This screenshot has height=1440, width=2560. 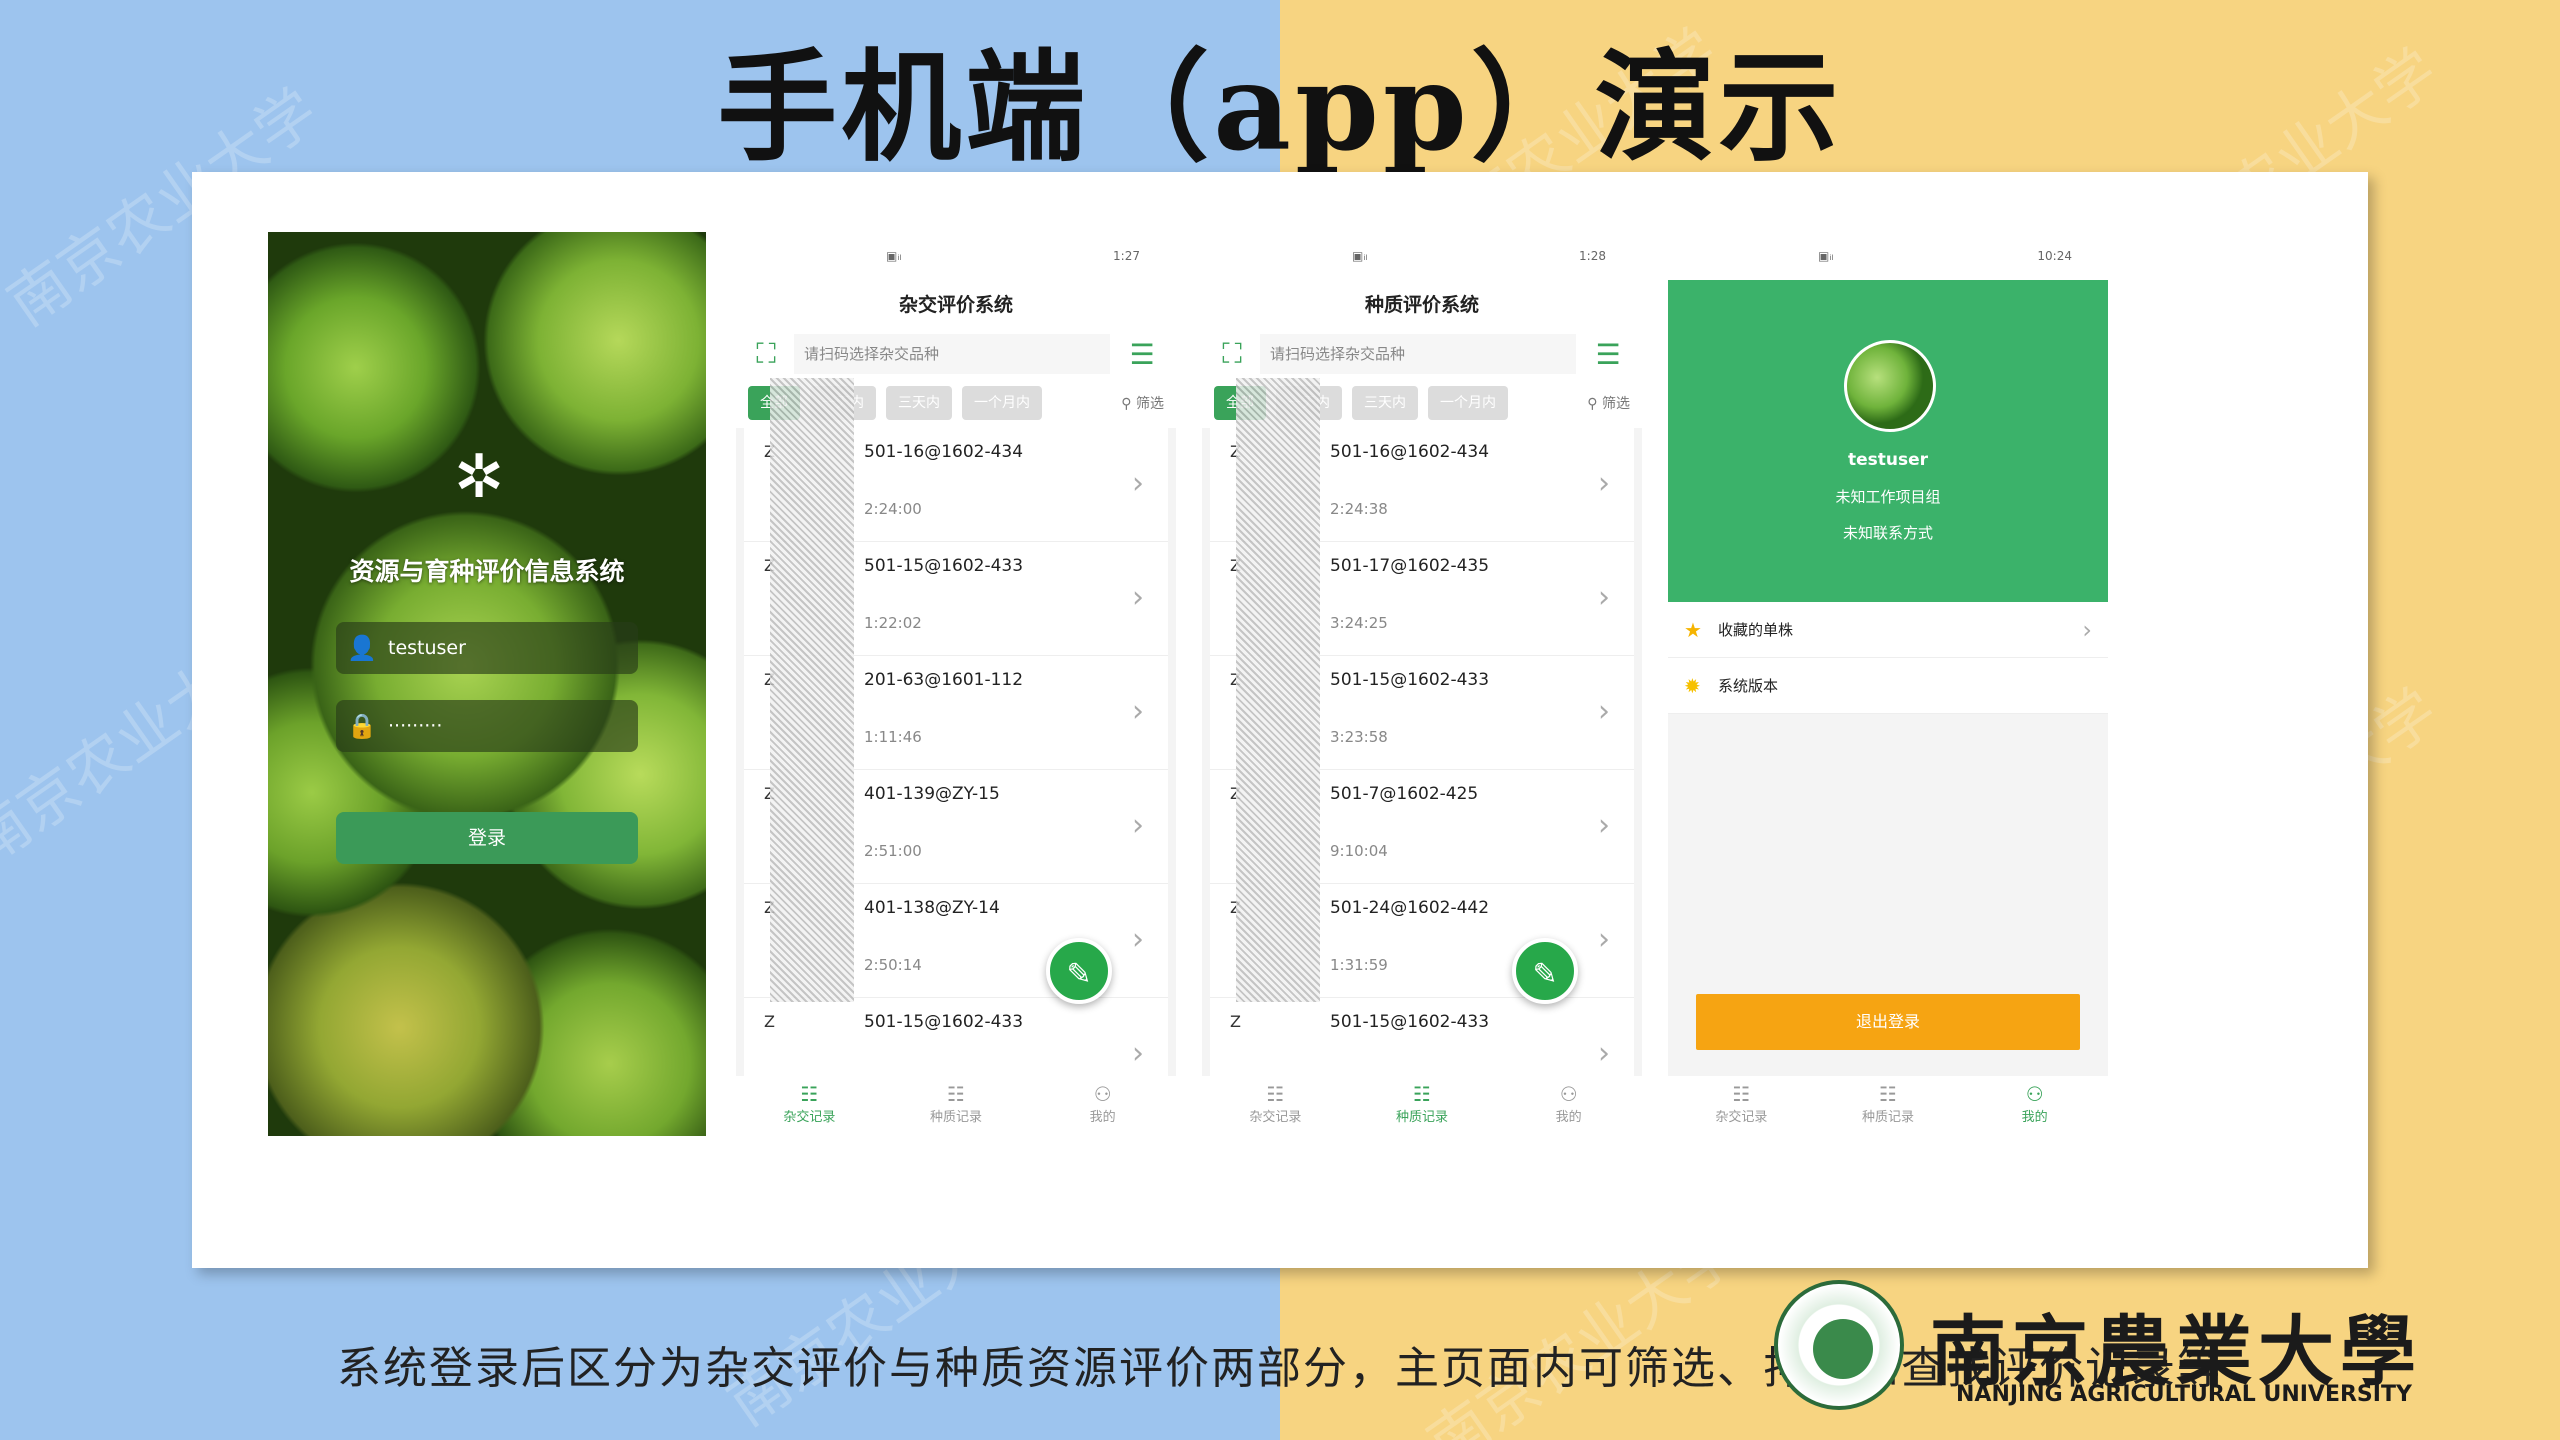 I want to click on status-time: 10:24, so click(x=2054, y=256).